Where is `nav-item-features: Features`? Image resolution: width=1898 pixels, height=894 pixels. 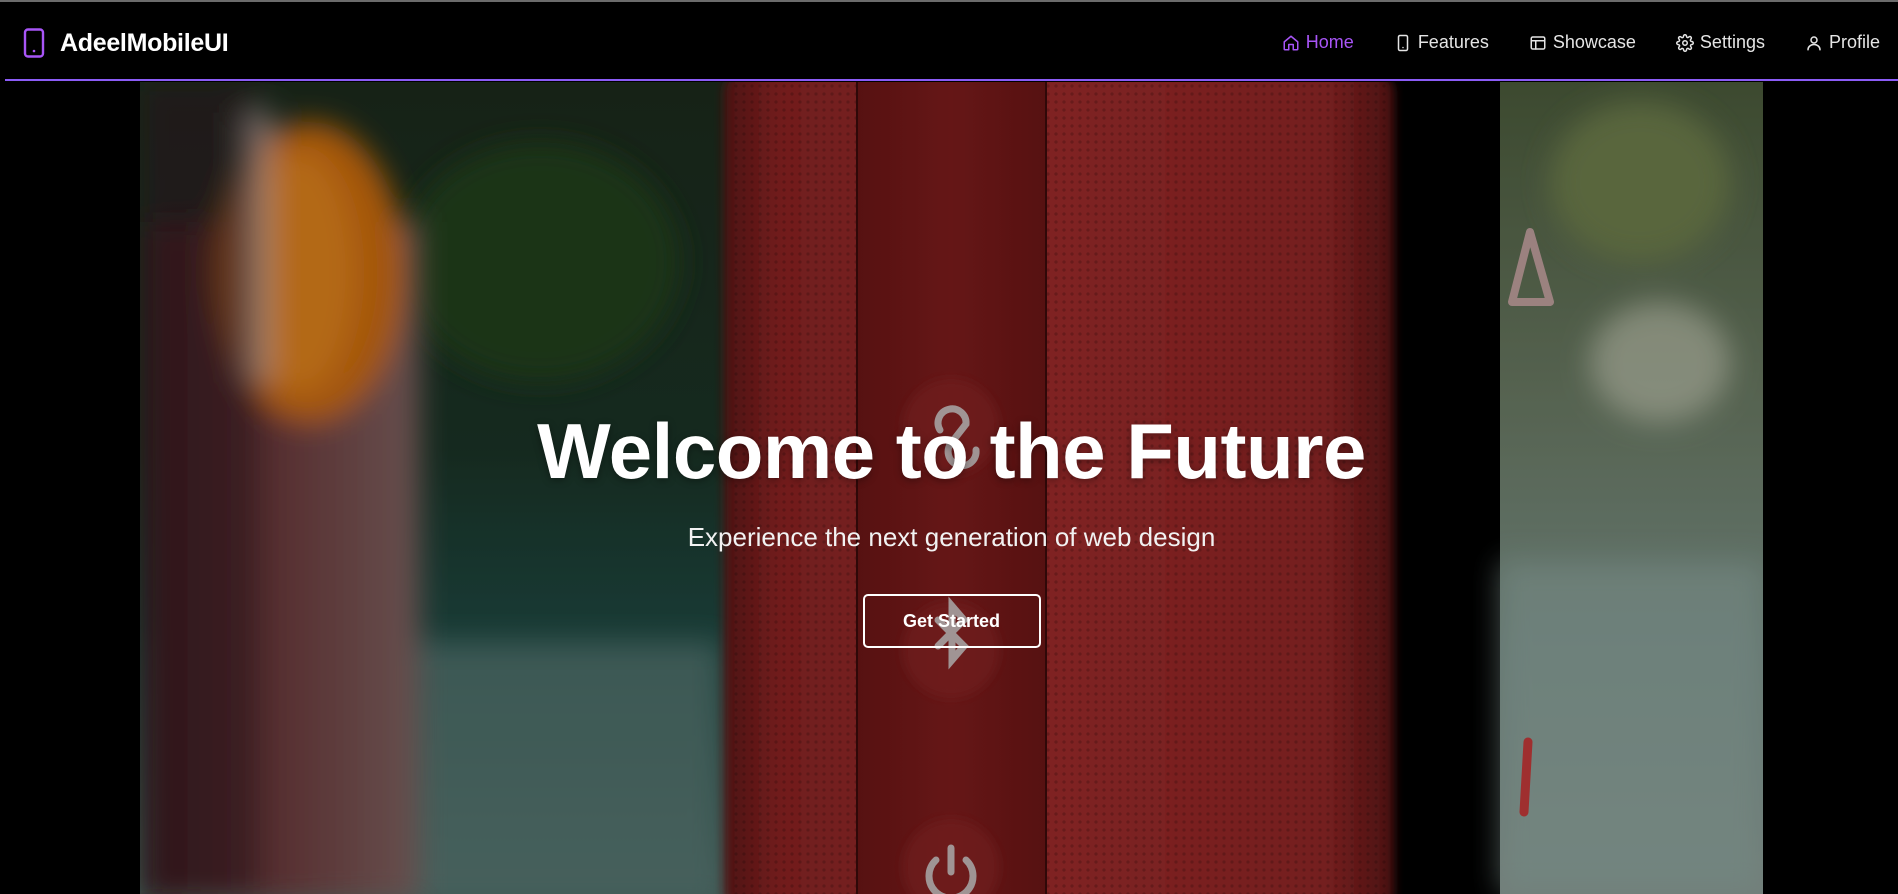
nav-item-features: Features is located at coordinates (1441, 42).